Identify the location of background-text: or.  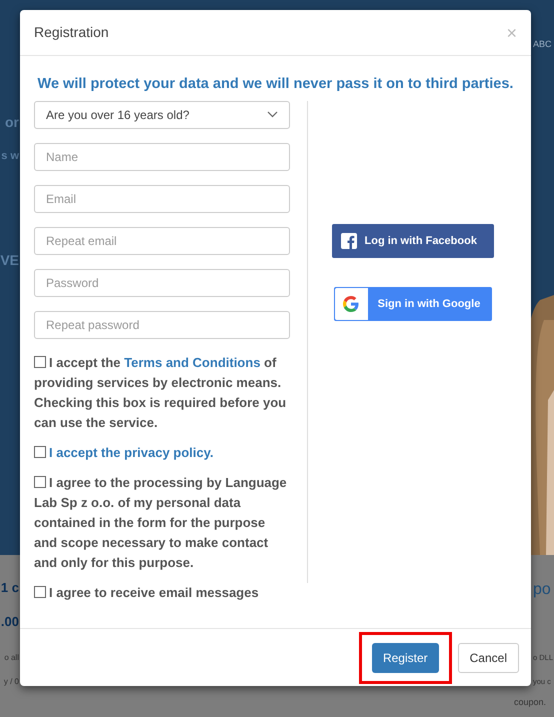
(12, 122).